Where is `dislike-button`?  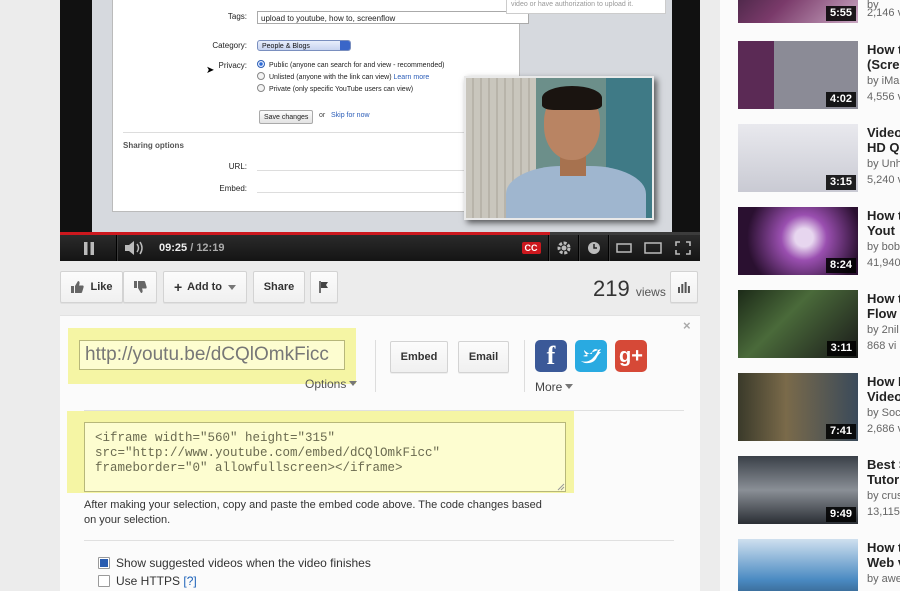 dislike-button is located at coordinates (140, 287).